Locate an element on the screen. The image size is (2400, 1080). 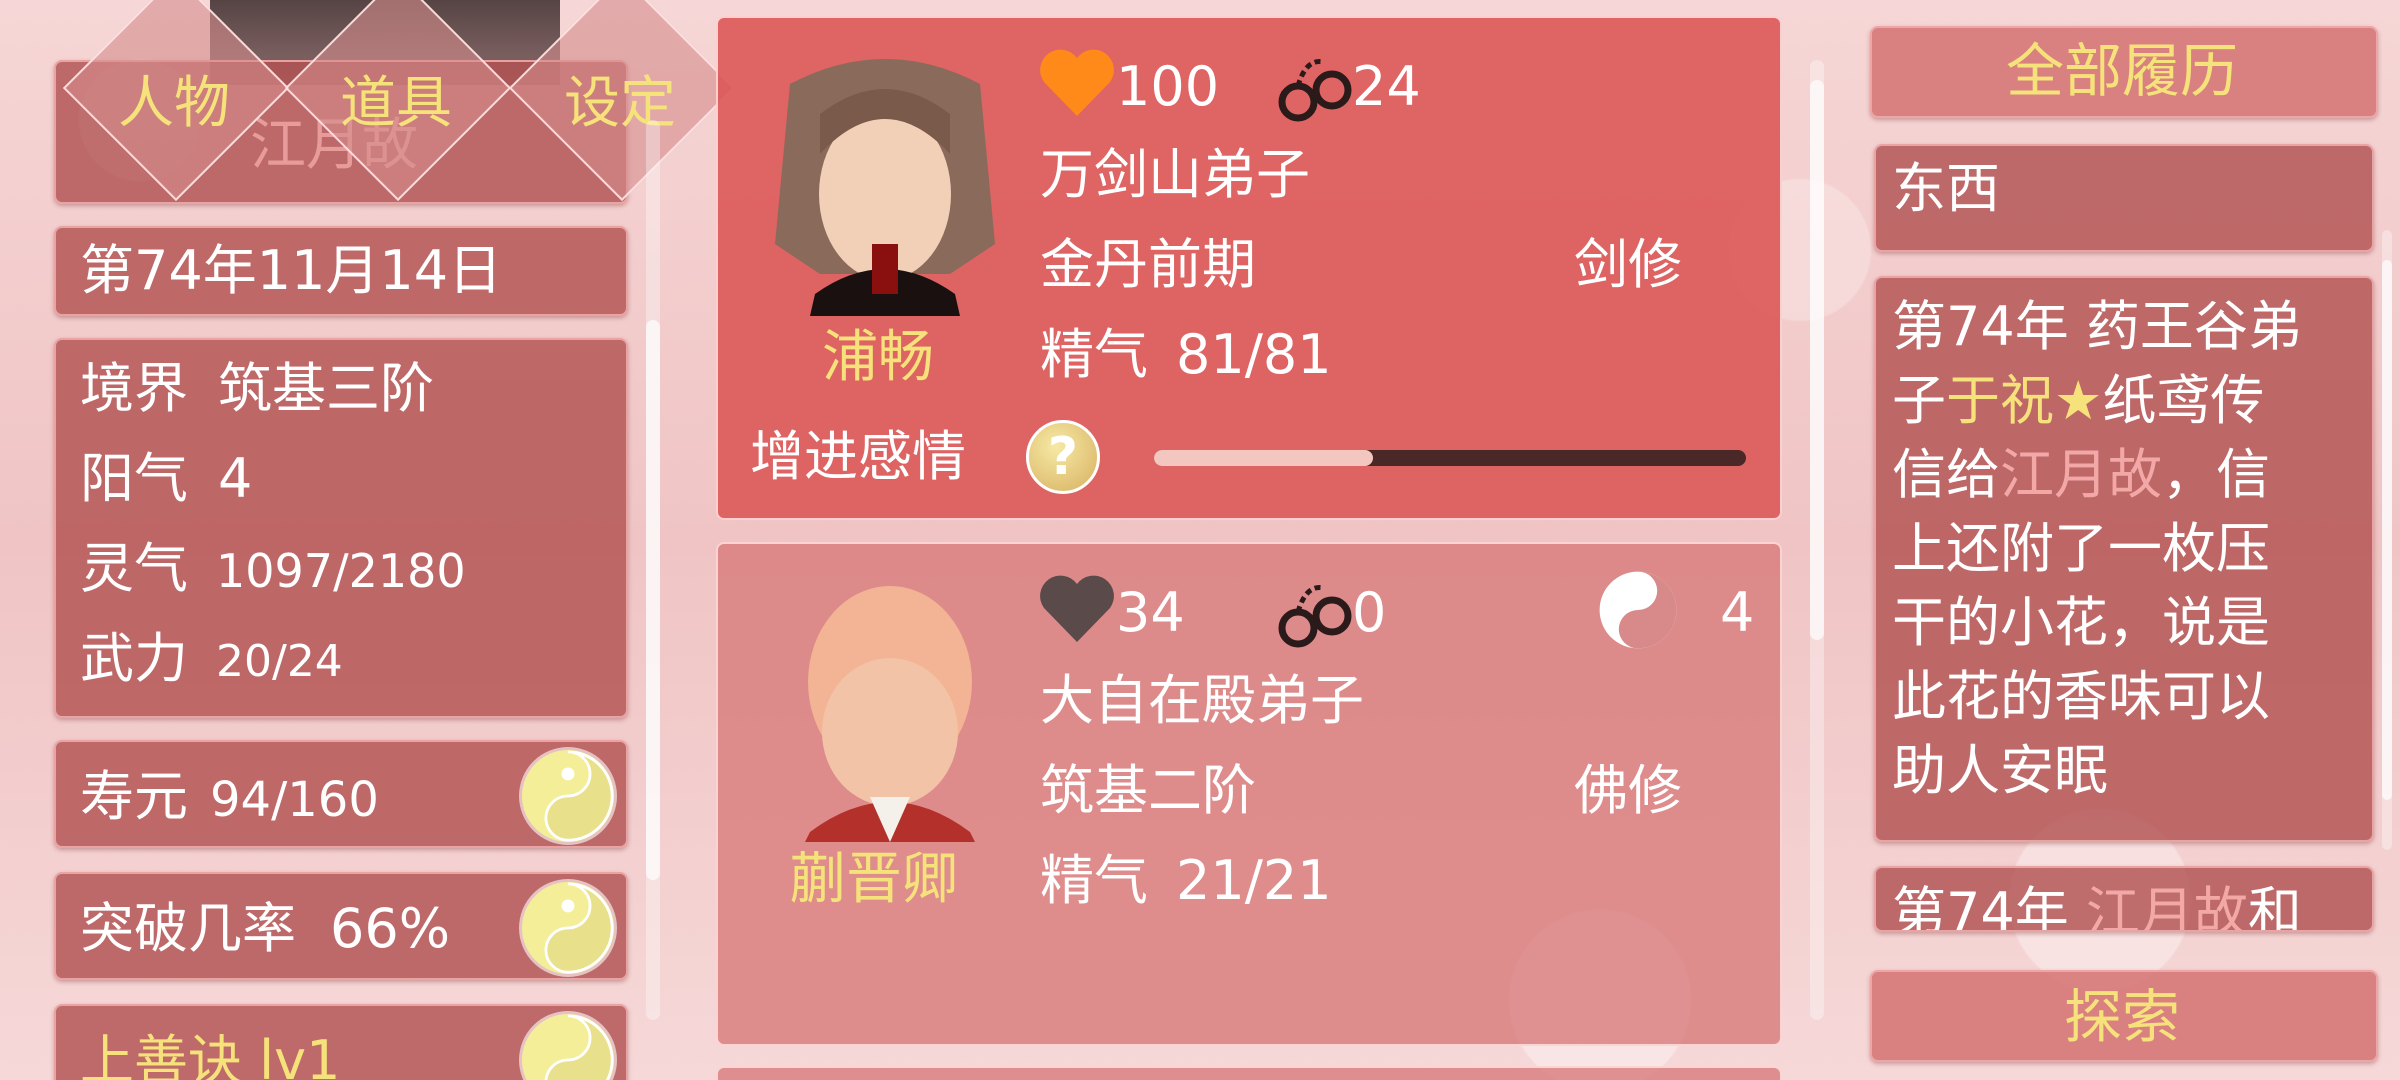
character-2-affection-heart-icon is located at coordinates (1077, 609).